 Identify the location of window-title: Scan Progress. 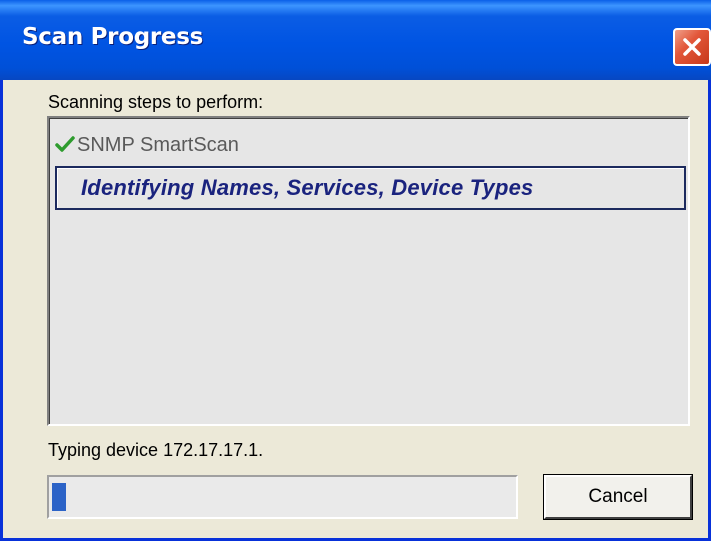
(112, 37).